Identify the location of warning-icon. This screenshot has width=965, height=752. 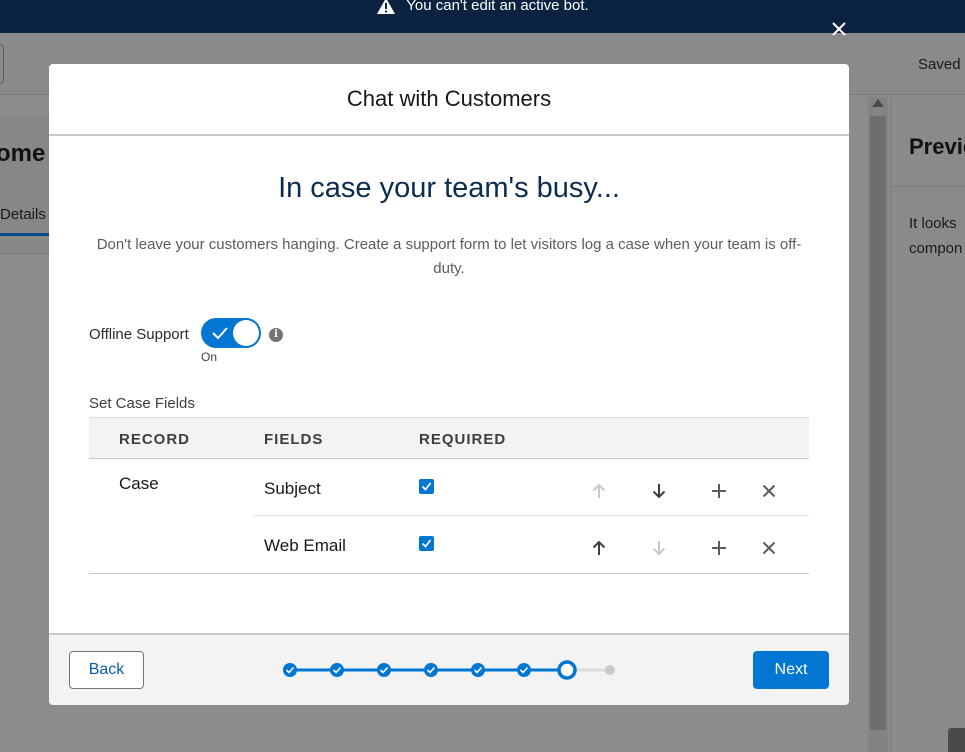
(386, 7).